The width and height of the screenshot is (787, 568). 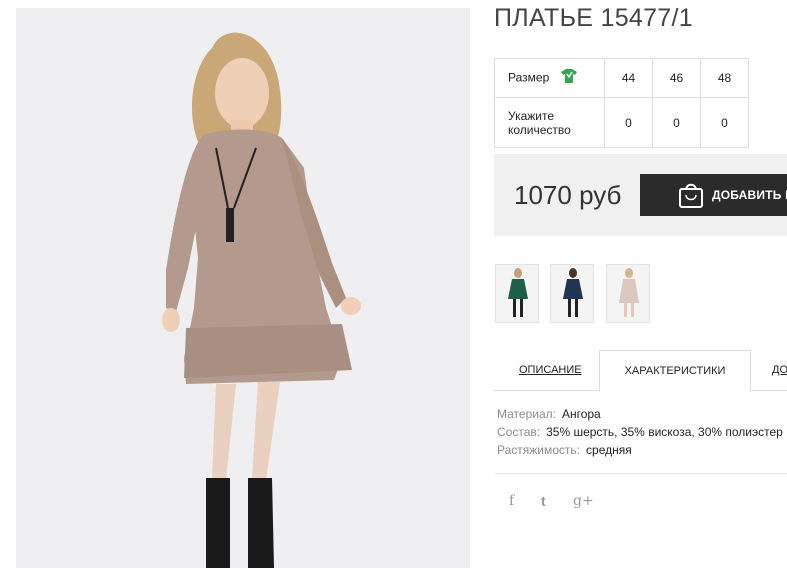 What do you see at coordinates (641, 473) in the screenshot?
I see `divider` at bounding box center [641, 473].